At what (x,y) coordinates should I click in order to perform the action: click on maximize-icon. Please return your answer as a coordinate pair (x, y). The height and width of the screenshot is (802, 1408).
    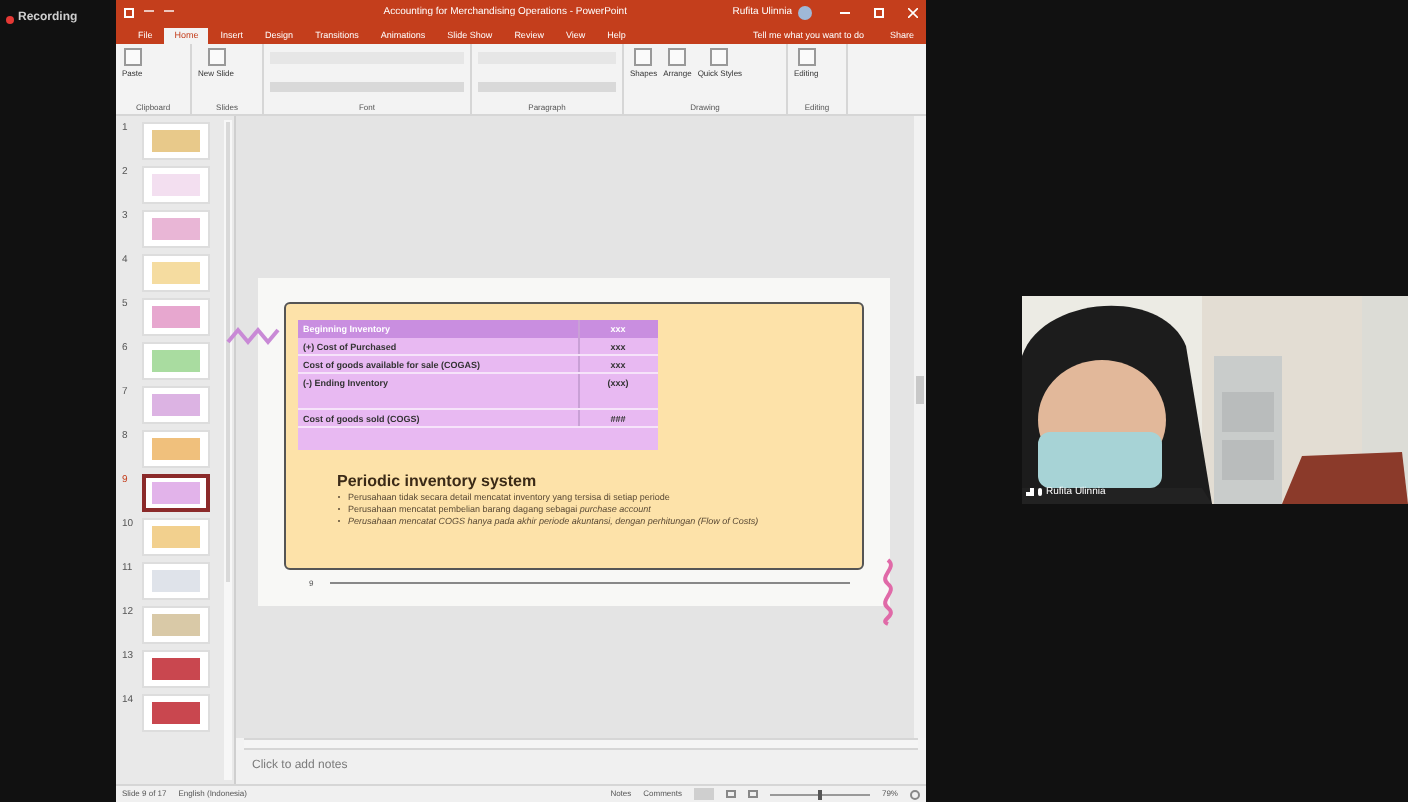
    Looking at the image, I should click on (879, 13).